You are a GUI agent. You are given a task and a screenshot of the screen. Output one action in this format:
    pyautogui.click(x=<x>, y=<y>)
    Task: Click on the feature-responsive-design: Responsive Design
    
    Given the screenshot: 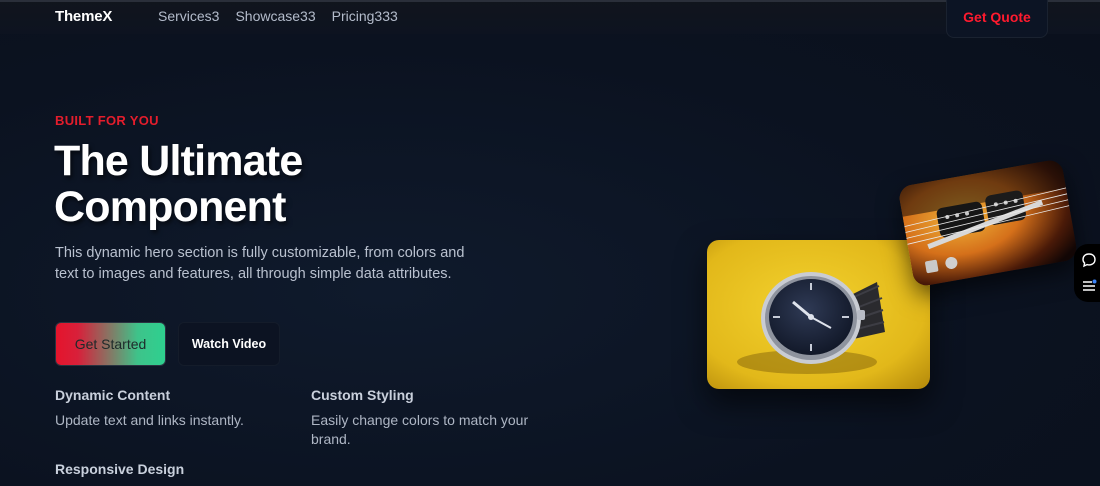 What is the action you would take?
    pyautogui.click(x=170, y=469)
    